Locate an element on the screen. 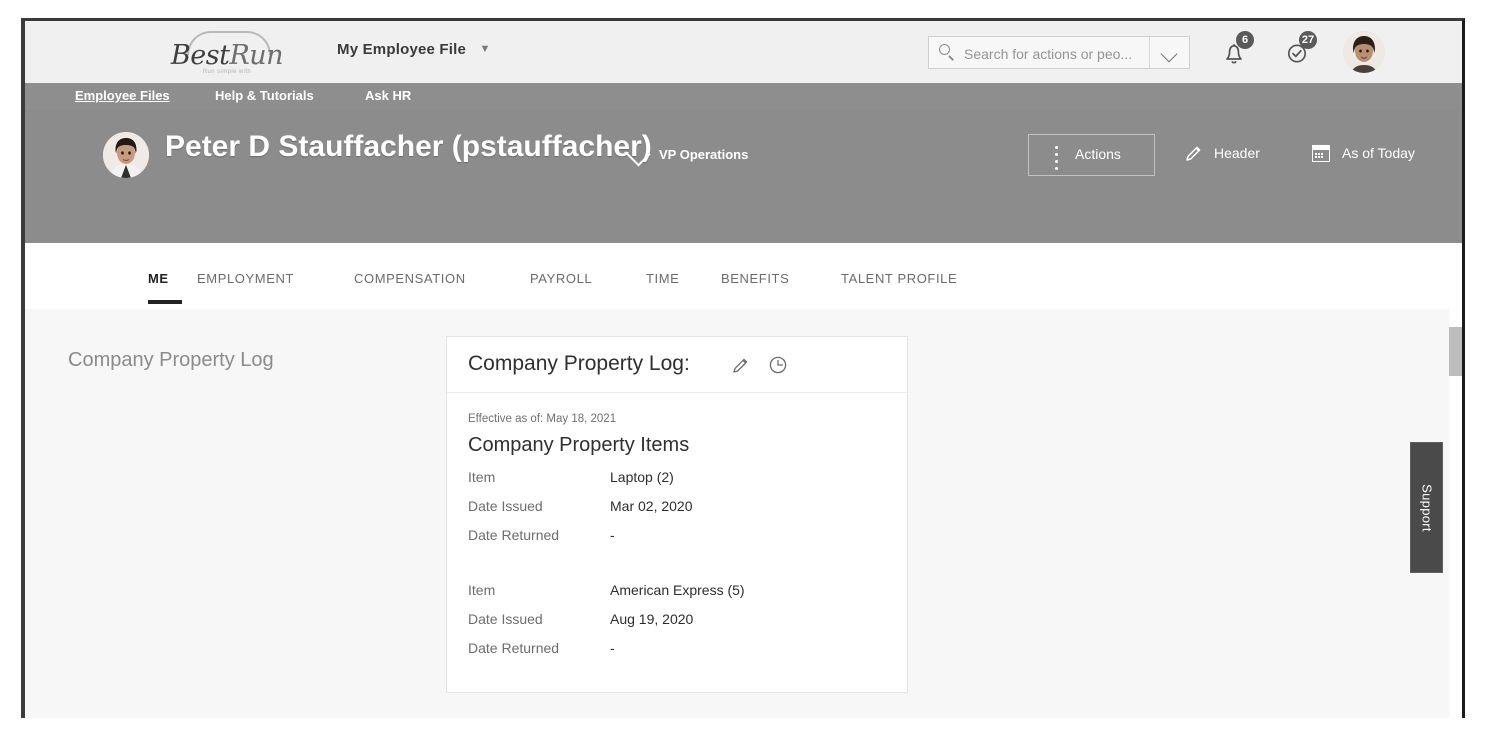 The width and height of the screenshot is (1495, 743). tab-label: BENEFITS is located at coordinates (755, 278).